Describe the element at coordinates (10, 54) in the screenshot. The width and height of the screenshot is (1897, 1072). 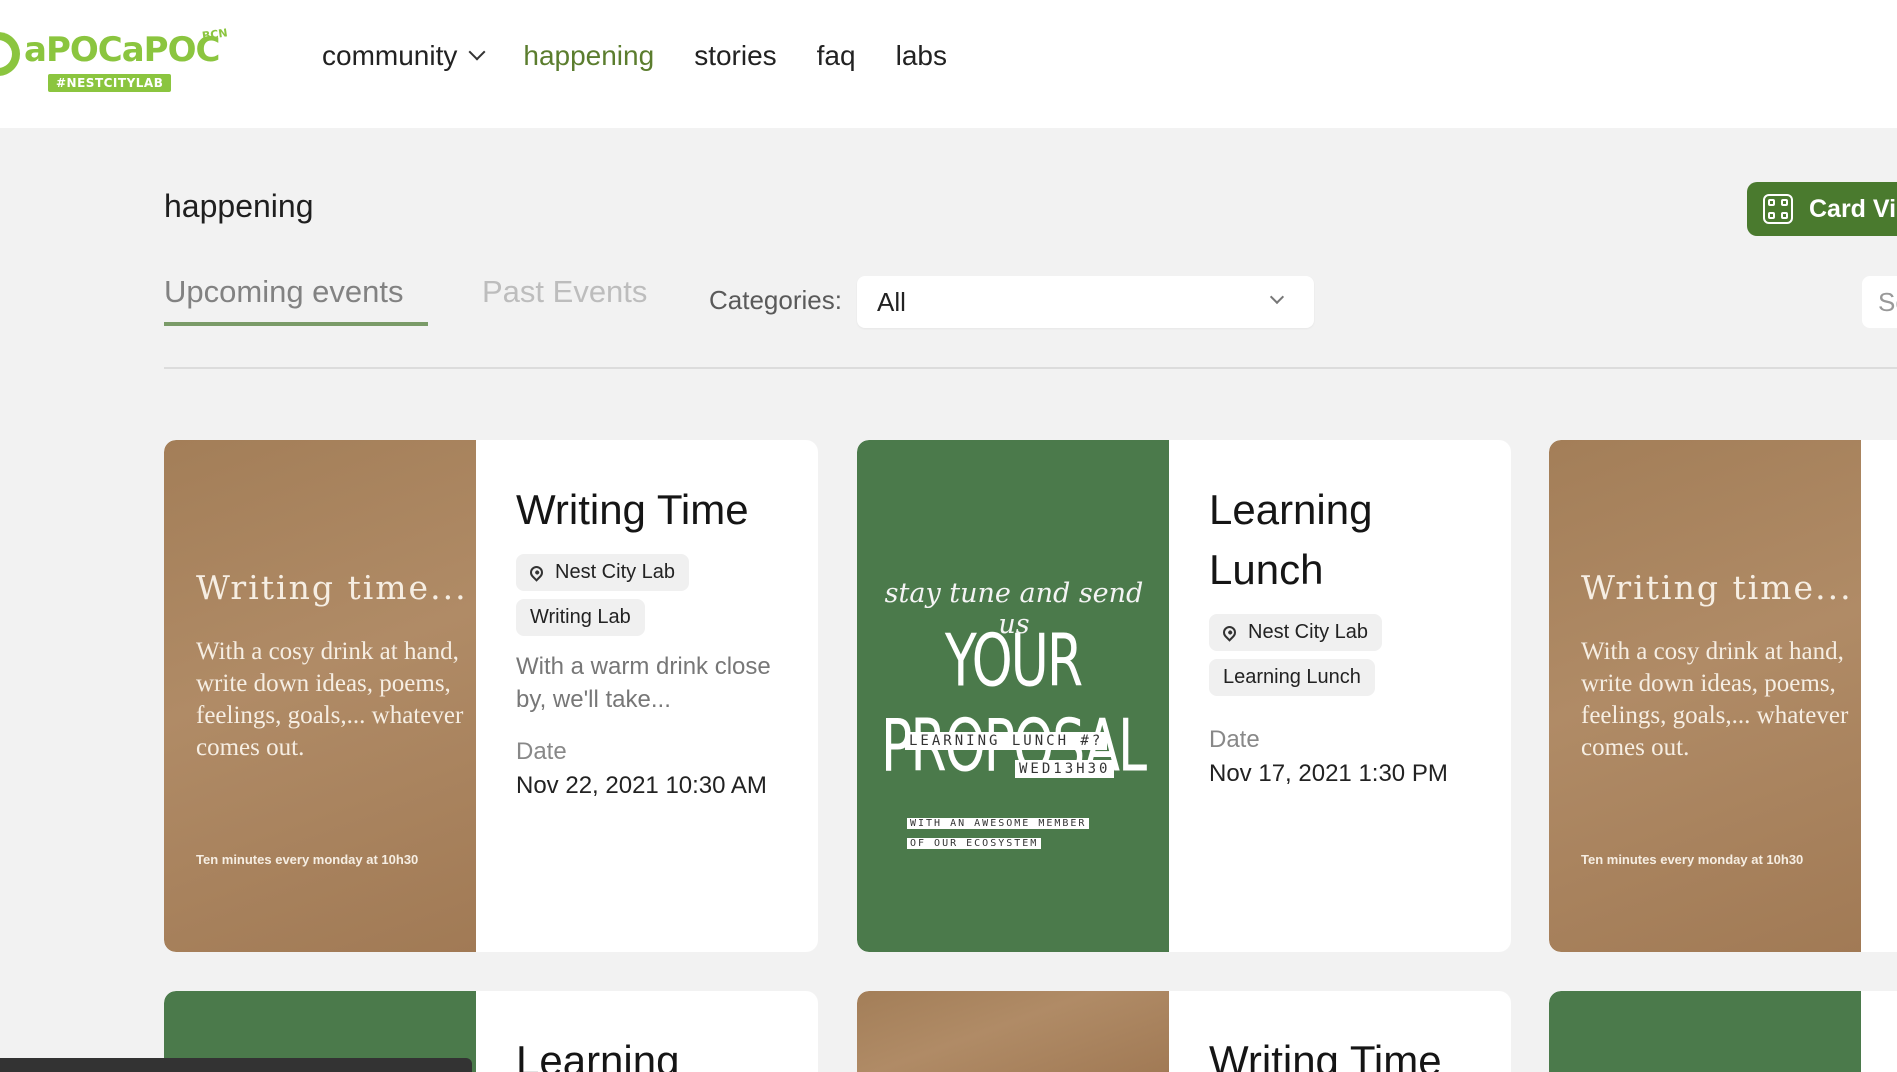
I see `logo-mark-icon` at that location.